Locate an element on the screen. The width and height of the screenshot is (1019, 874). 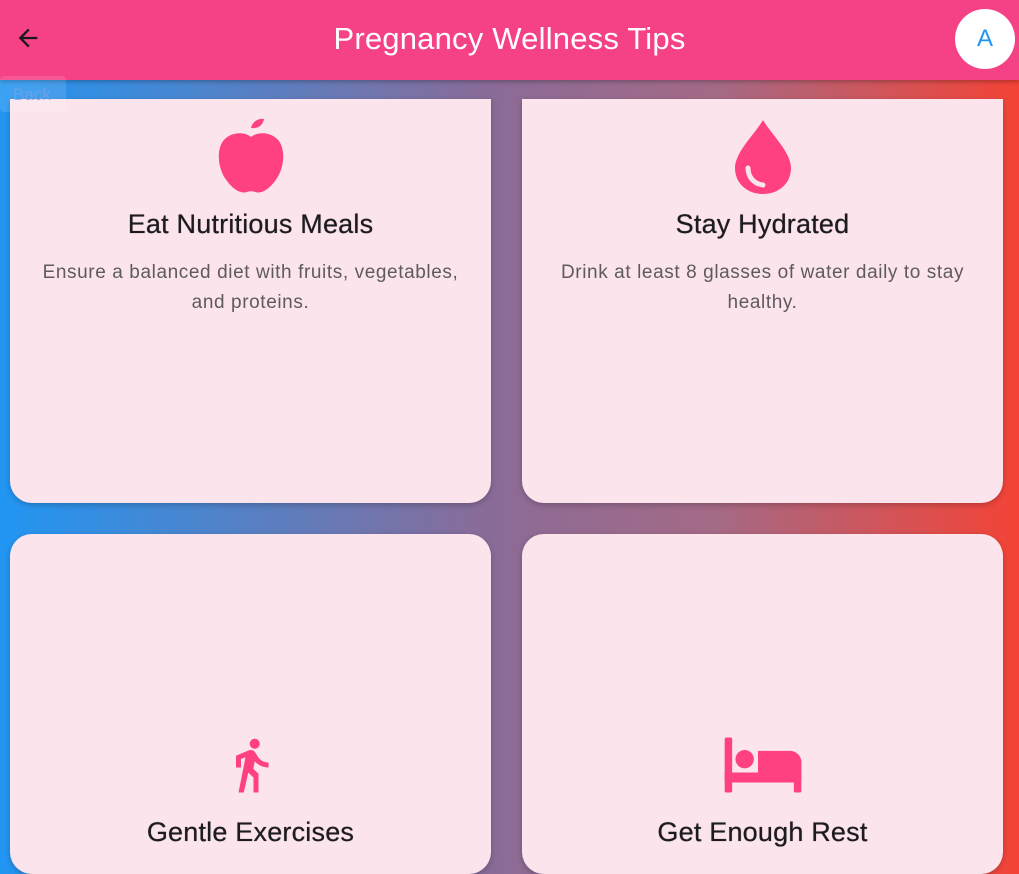
user-avatar: A is located at coordinates (985, 39).